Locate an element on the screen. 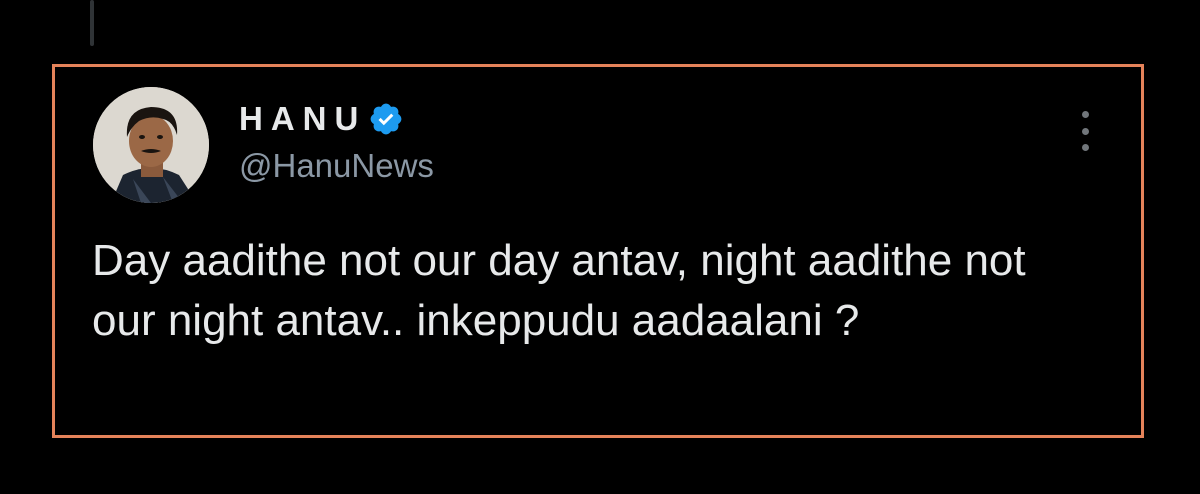 The image size is (1200, 494). more-options-button is located at coordinates (1085, 131).